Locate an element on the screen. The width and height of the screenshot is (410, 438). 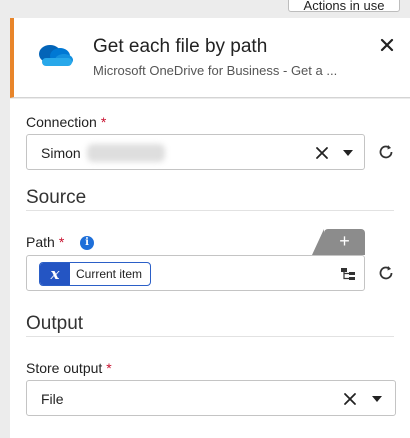
variable-x-icon: x is located at coordinates (55, 274).